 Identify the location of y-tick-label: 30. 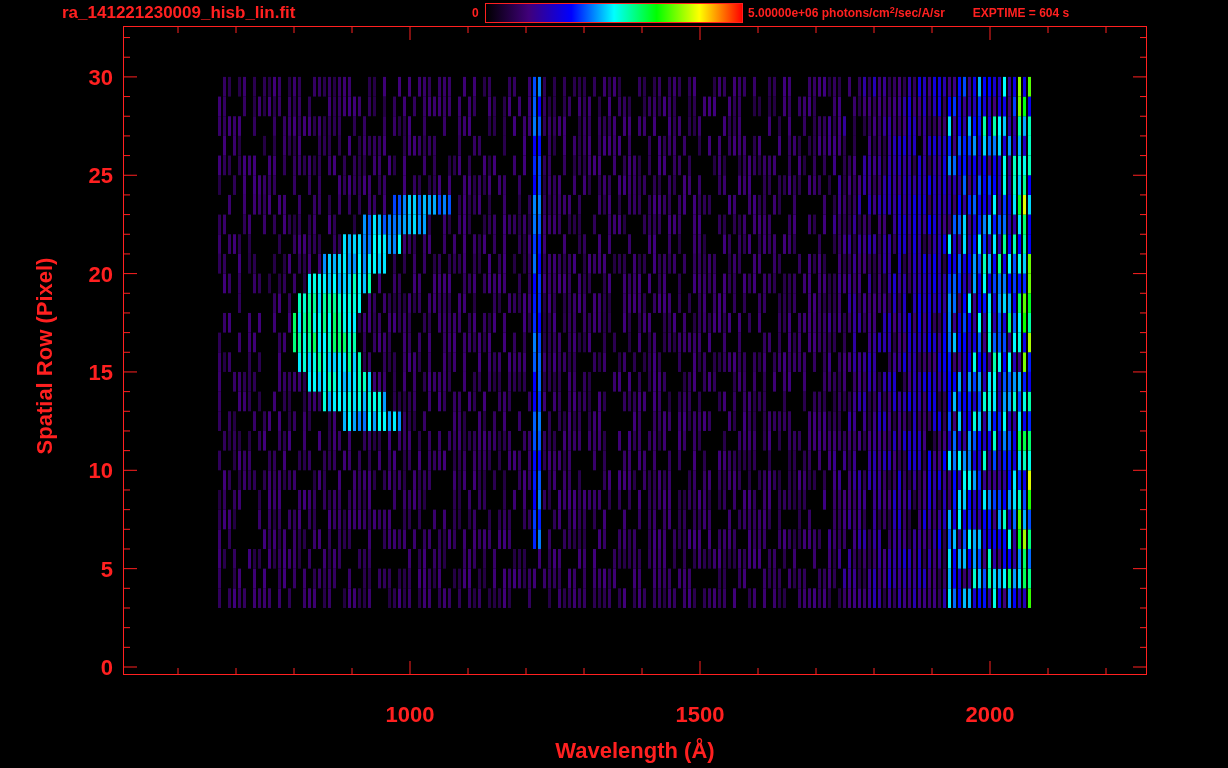
(100, 77).